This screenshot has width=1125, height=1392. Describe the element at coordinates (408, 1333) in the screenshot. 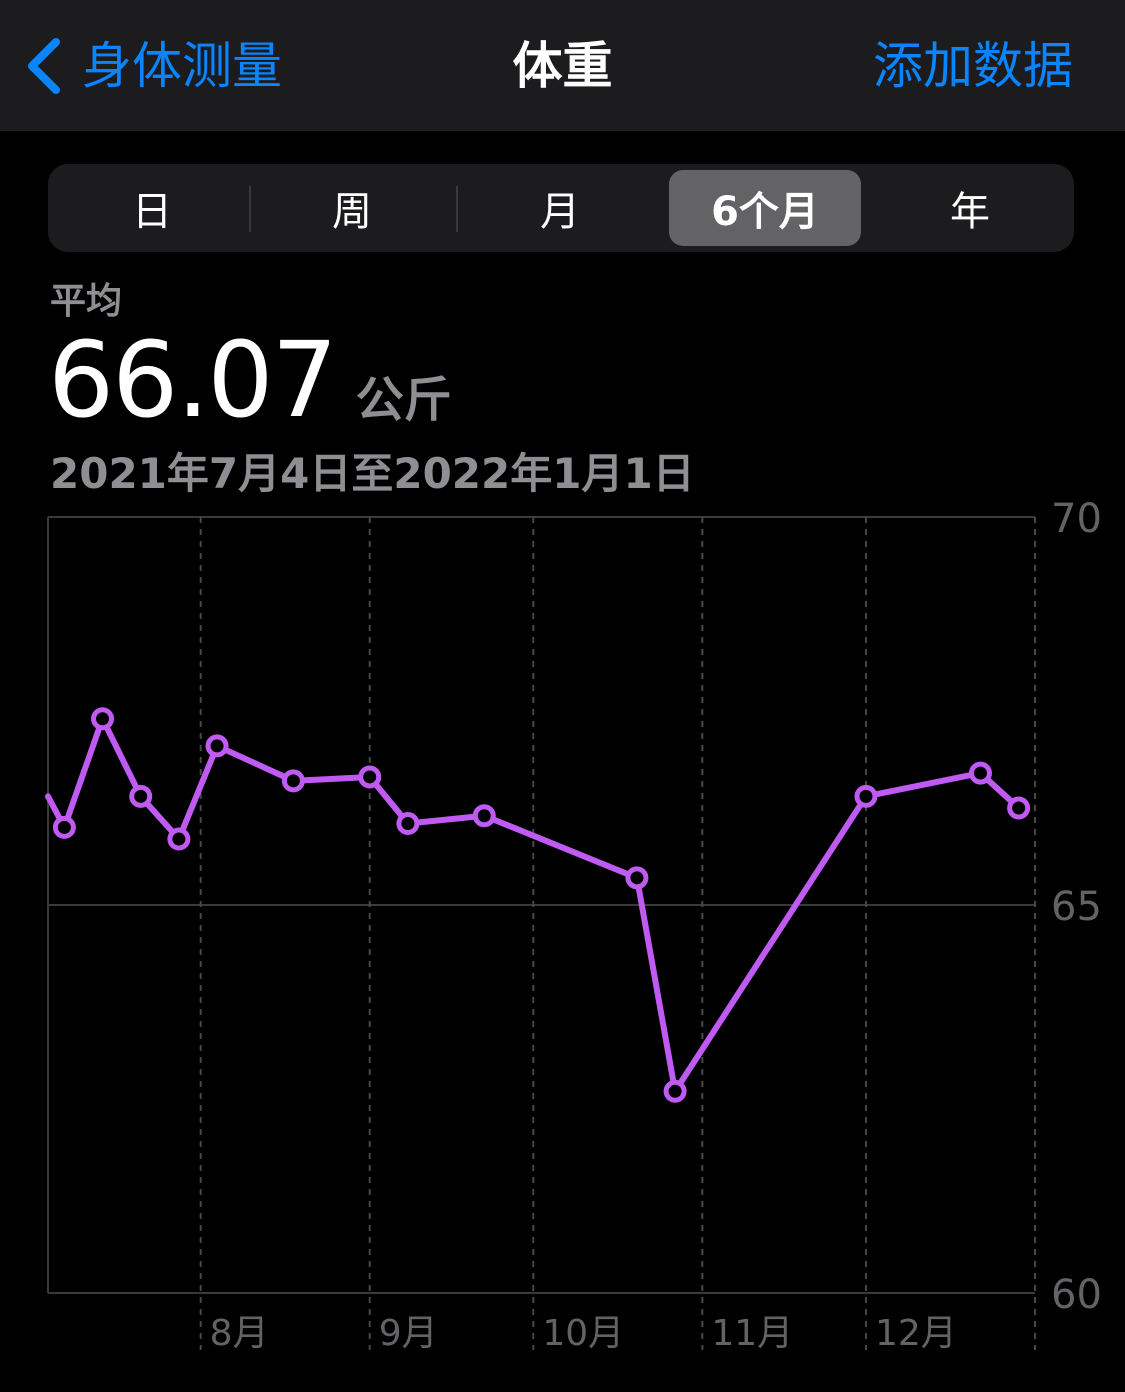

I see `x-tick-label: 9月` at that location.